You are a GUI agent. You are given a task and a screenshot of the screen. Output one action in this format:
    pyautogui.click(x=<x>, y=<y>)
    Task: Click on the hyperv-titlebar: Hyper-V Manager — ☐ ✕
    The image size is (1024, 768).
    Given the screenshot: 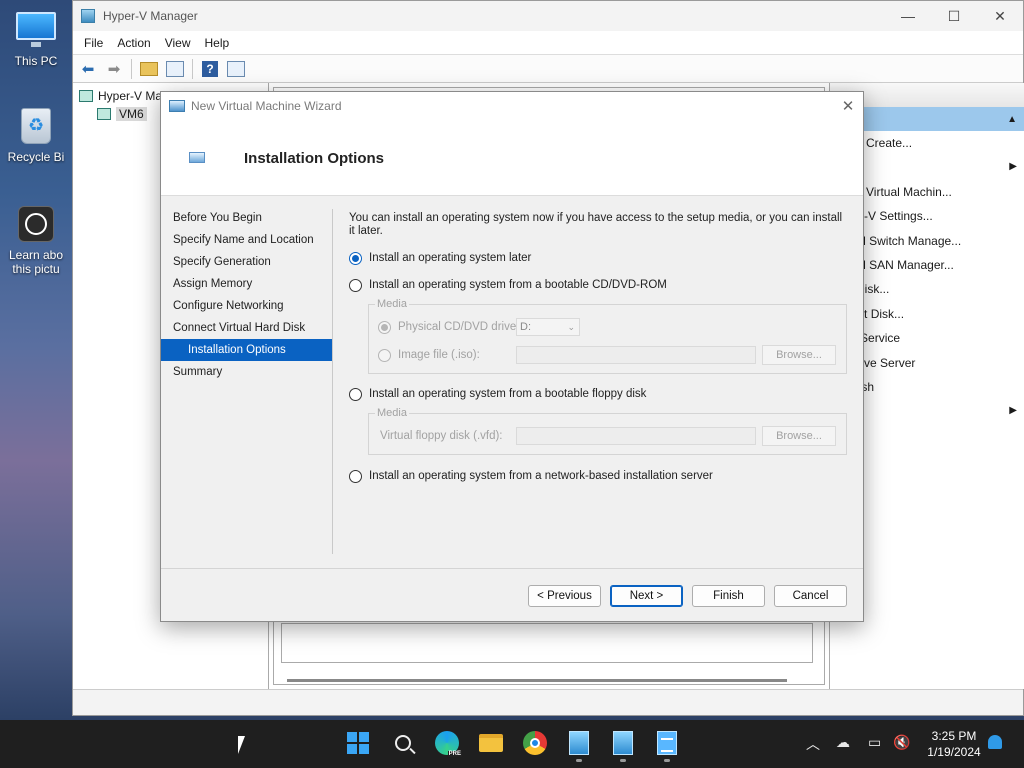 What is the action you would take?
    pyautogui.click(x=548, y=16)
    